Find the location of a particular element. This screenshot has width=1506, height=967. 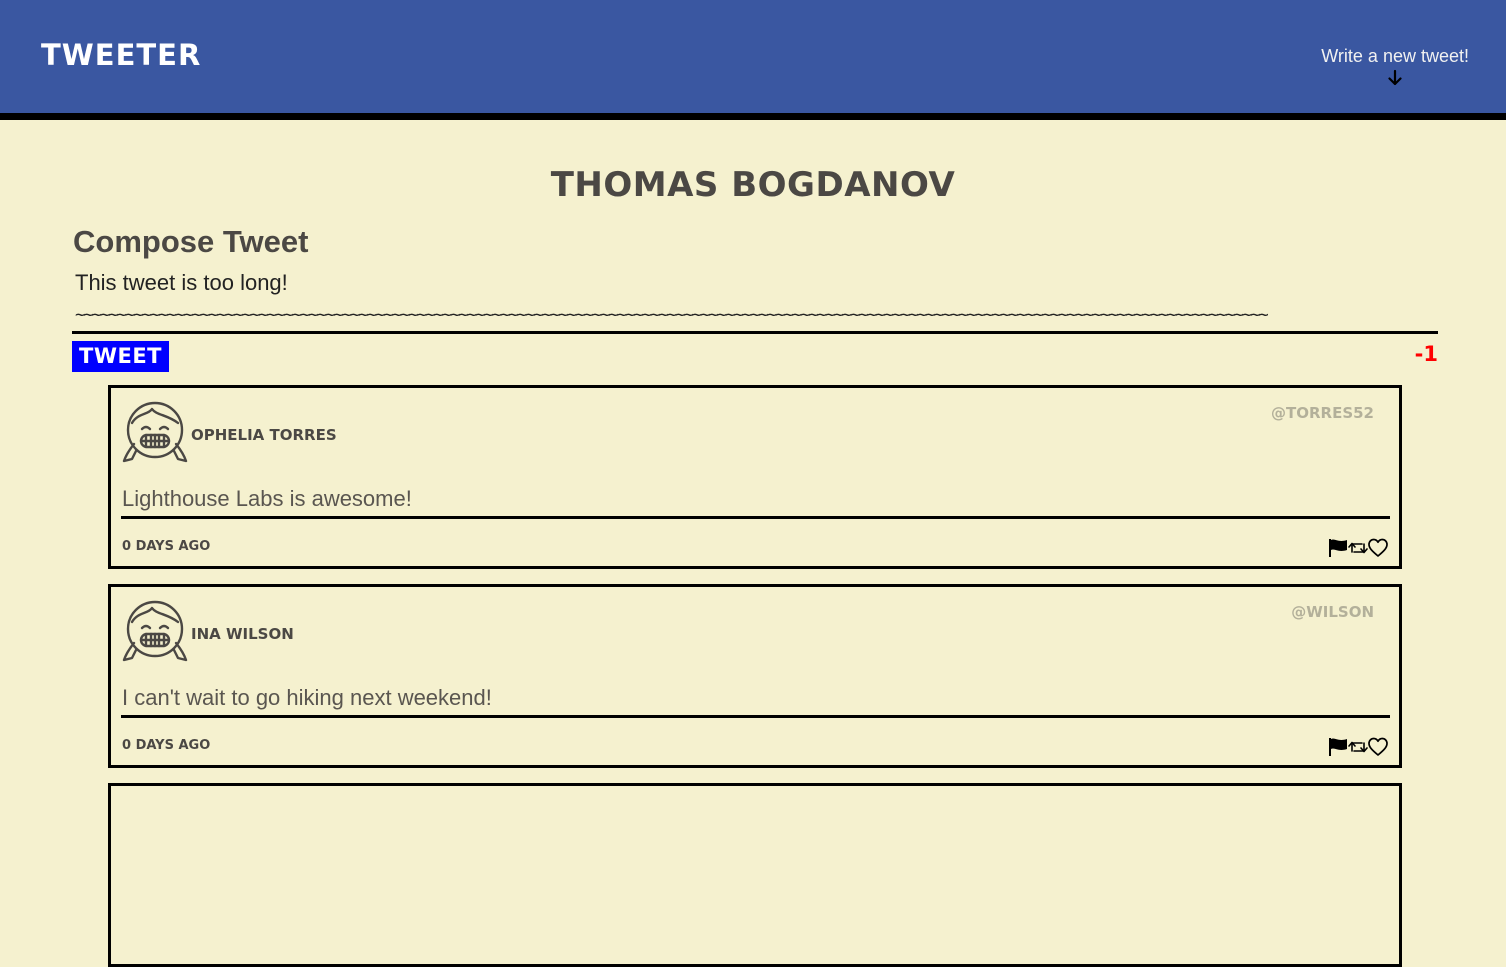

character-counter: -1 is located at coordinates (1426, 354).